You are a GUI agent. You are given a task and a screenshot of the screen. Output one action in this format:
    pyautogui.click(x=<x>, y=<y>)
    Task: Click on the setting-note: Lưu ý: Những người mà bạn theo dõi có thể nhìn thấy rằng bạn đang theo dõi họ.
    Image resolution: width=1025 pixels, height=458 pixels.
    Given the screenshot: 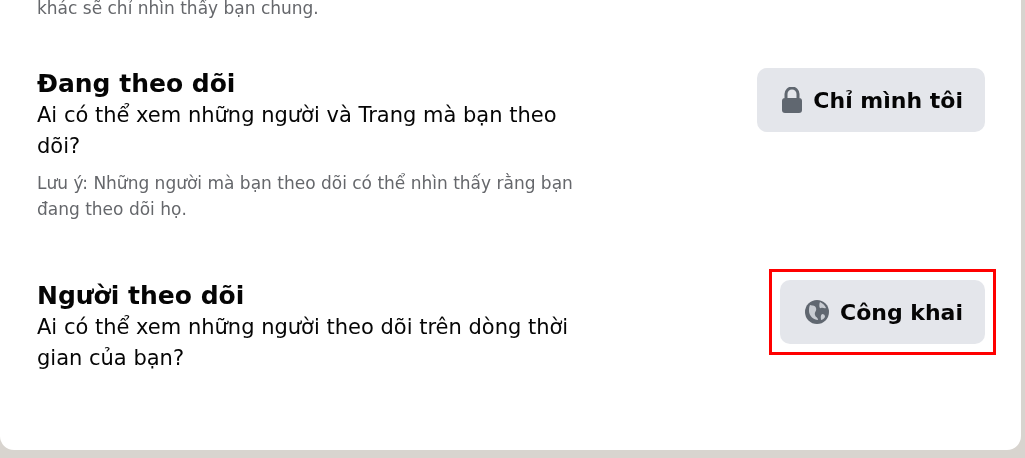 What is the action you would take?
    pyautogui.click(x=305, y=196)
    